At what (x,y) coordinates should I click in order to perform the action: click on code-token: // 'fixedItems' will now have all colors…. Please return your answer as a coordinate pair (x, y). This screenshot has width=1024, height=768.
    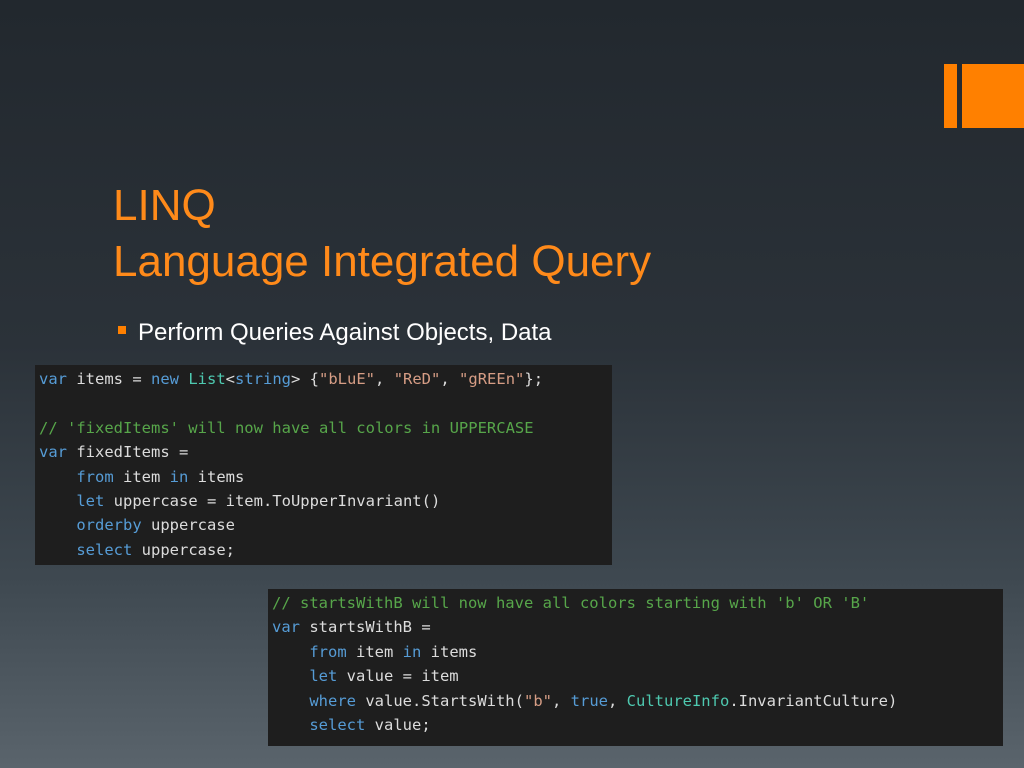
    Looking at the image, I should click on (286, 427).